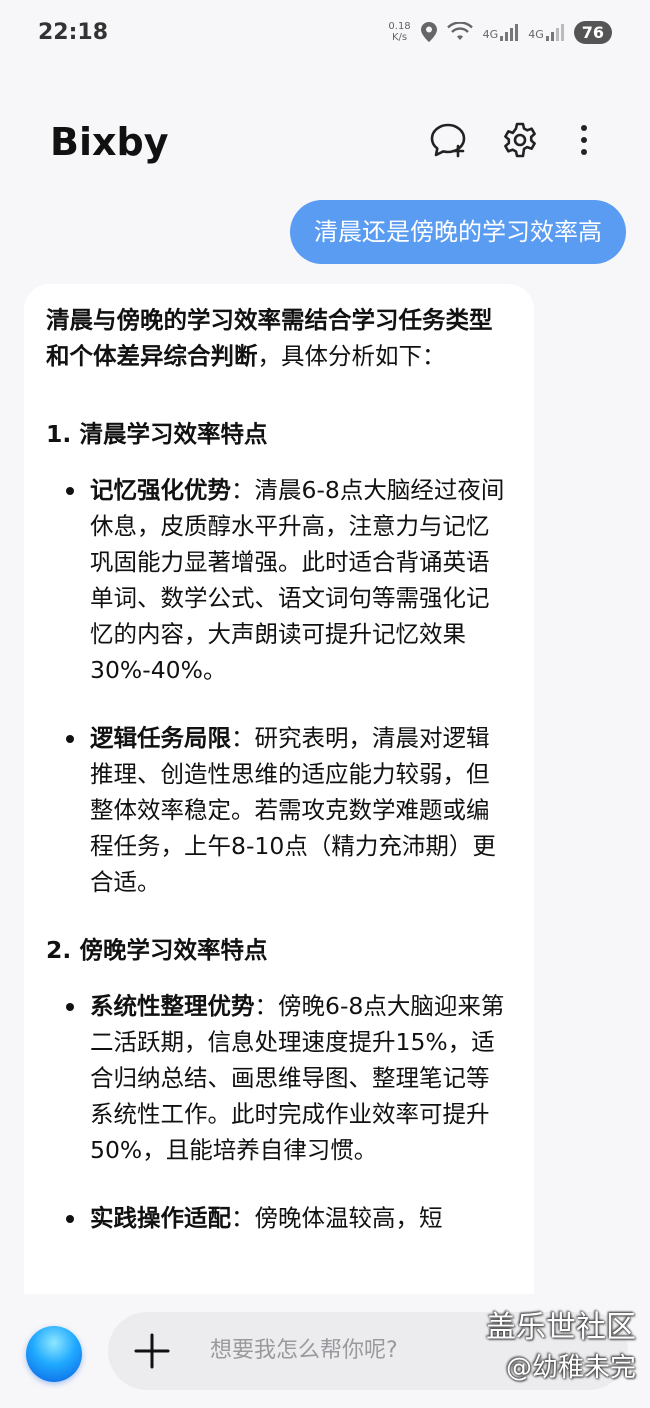  I want to click on bixby-voice-icon, so click(54, 1354).